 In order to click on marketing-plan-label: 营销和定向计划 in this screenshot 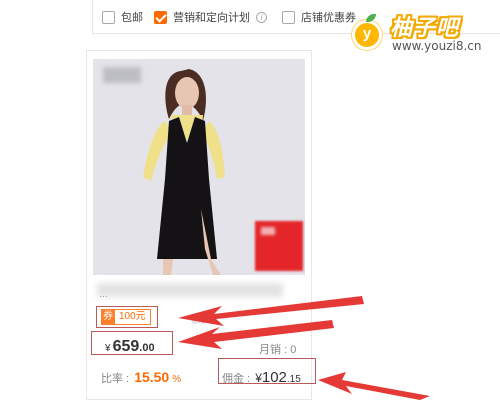, I will do `click(211, 18)`.